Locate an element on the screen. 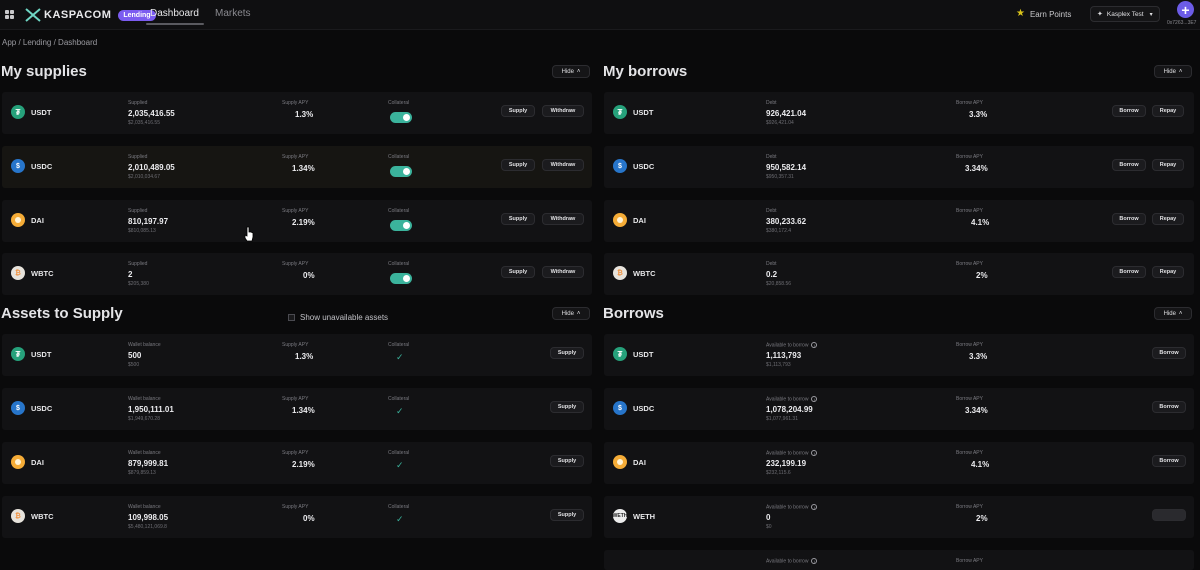 This screenshot has width=1200, height=570. borrow-button-disabled is located at coordinates (1169, 515).